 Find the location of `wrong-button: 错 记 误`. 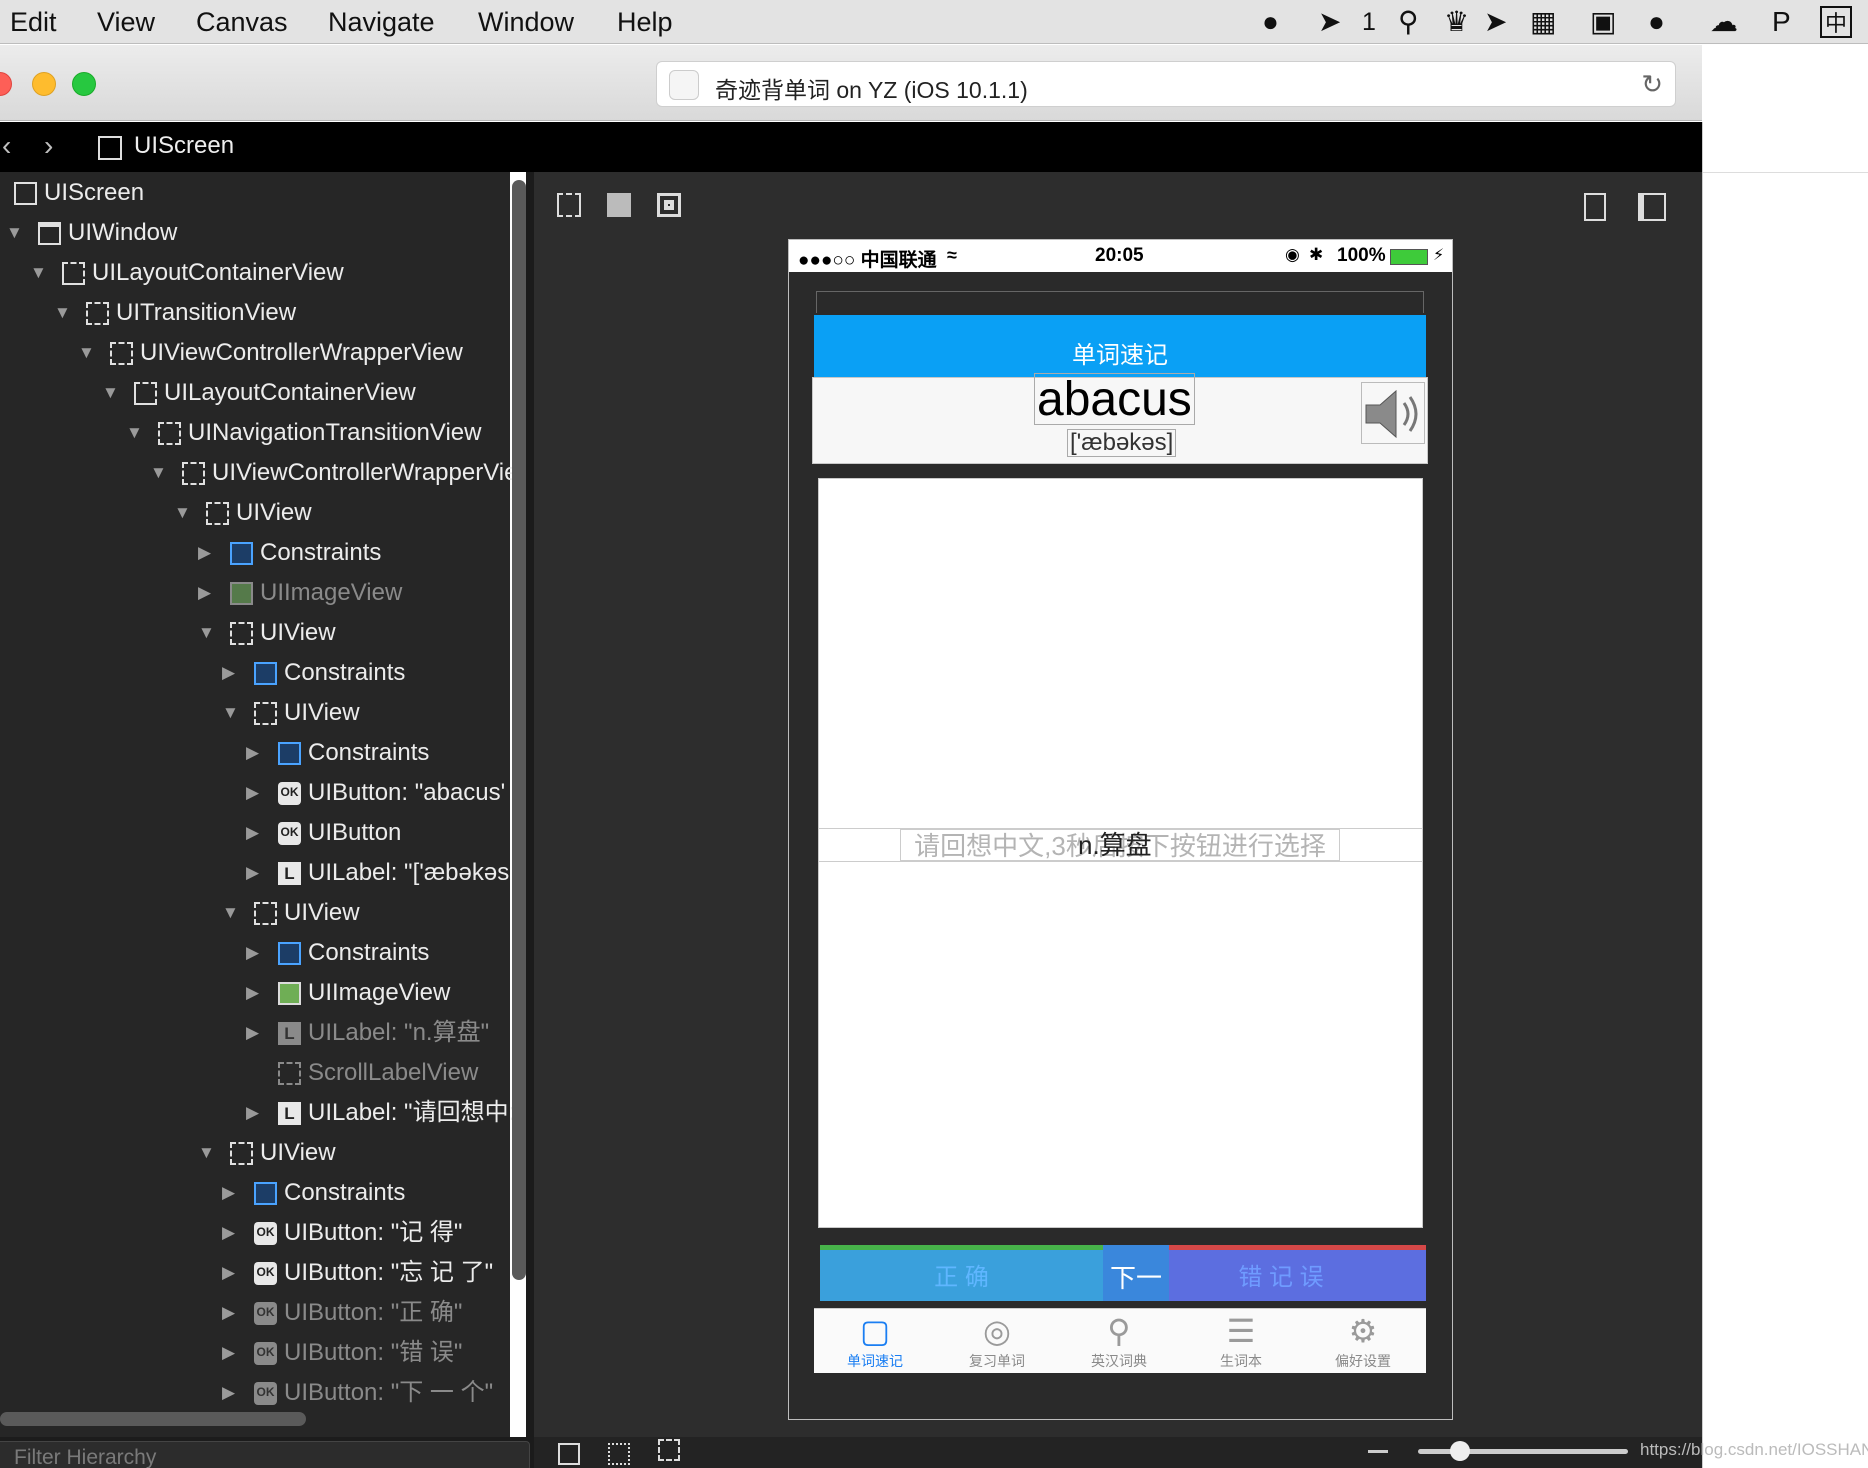

wrong-button: 错 记 误 is located at coordinates (1281, 1273).